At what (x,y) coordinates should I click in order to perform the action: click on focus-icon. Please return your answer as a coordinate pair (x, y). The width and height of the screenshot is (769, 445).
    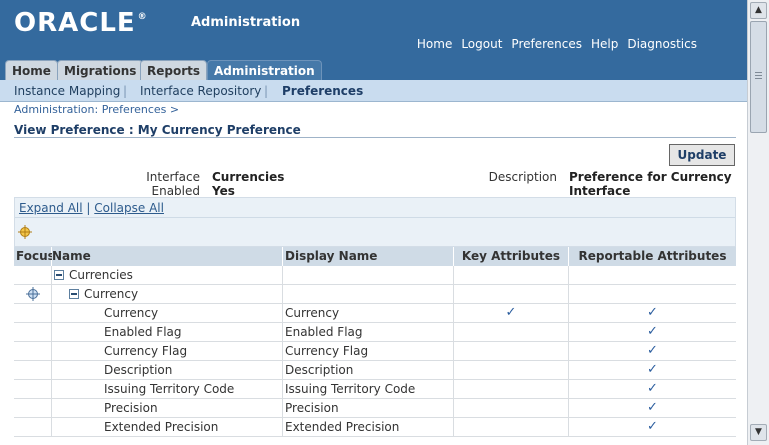
    Looking at the image, I should click on (32, 294).